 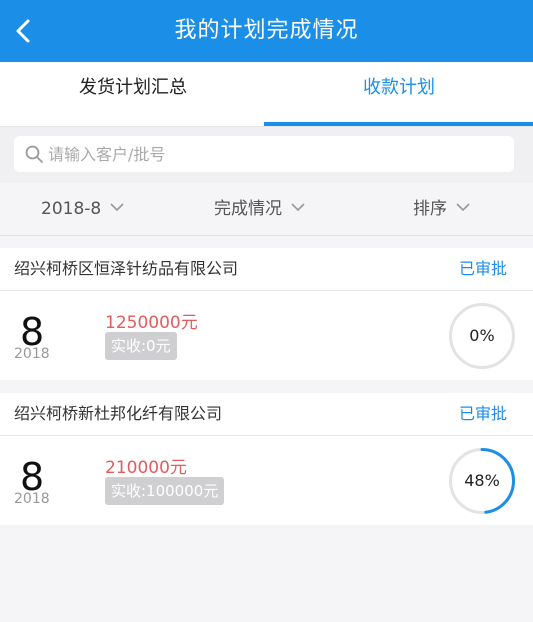 I want to click on received-amount-badge: 实收:100000元, so click(x=165, y=491).